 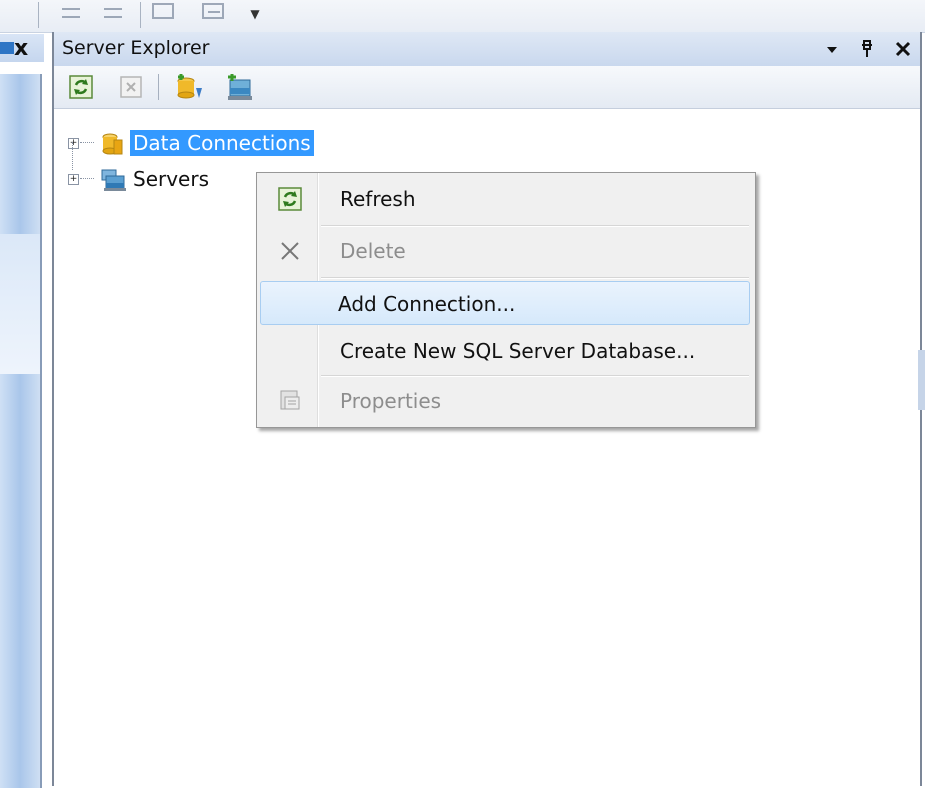 I want to click on left-tool-window: x, so click(x=22, y=411).